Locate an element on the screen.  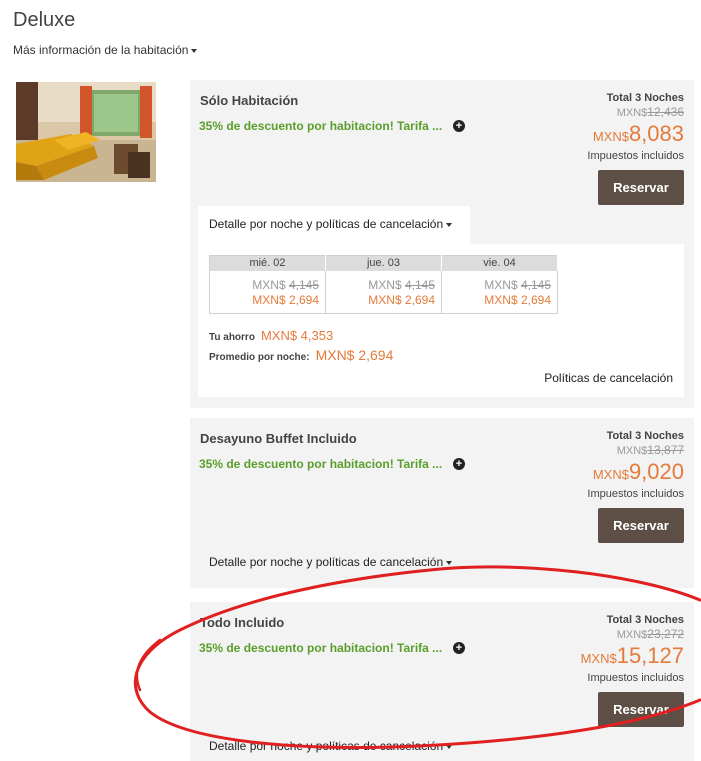
room-photo is located at coordinates (86, 132).